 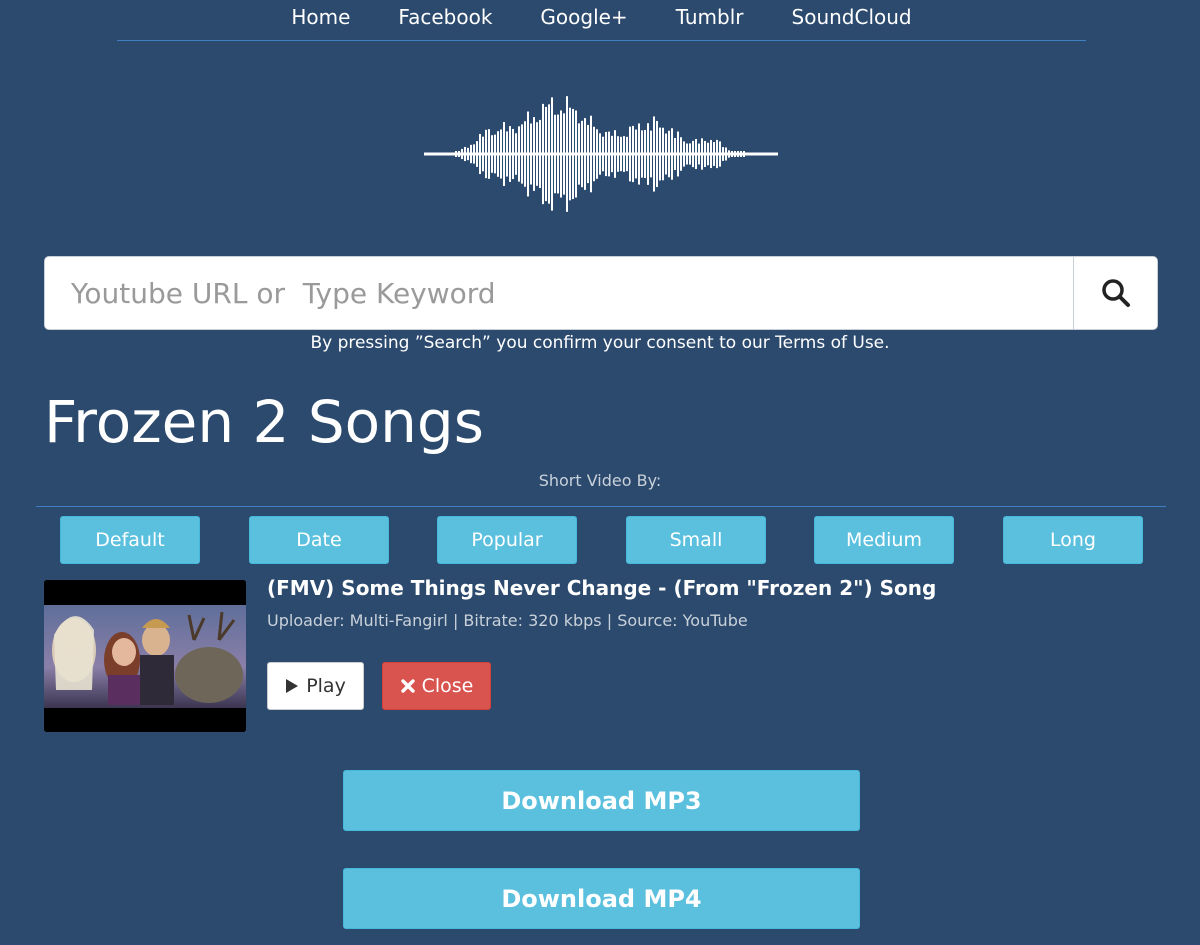 What do you see at coordinates (696, 540) in the screenshot?
I see `sort-small-button: Small` at bounding box center [696, 540].